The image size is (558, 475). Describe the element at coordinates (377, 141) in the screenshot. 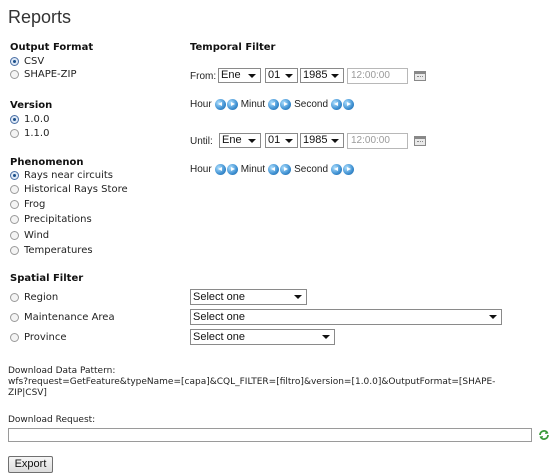

I see `until-time-input: 12:00:00` at that location.